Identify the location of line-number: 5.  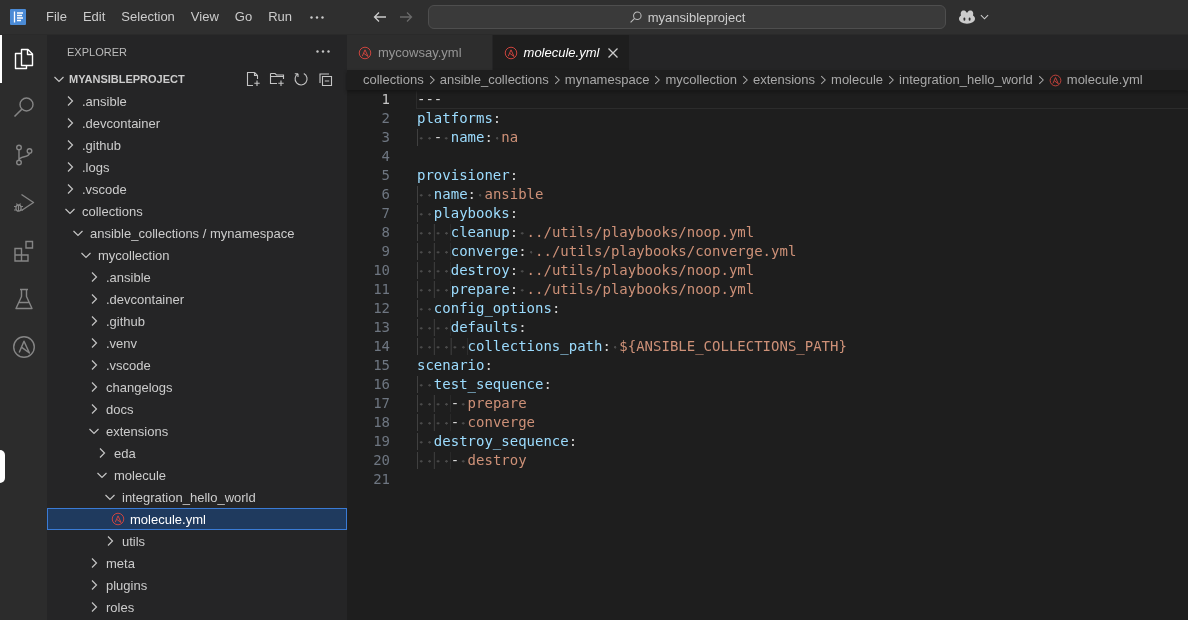
(385, 175).